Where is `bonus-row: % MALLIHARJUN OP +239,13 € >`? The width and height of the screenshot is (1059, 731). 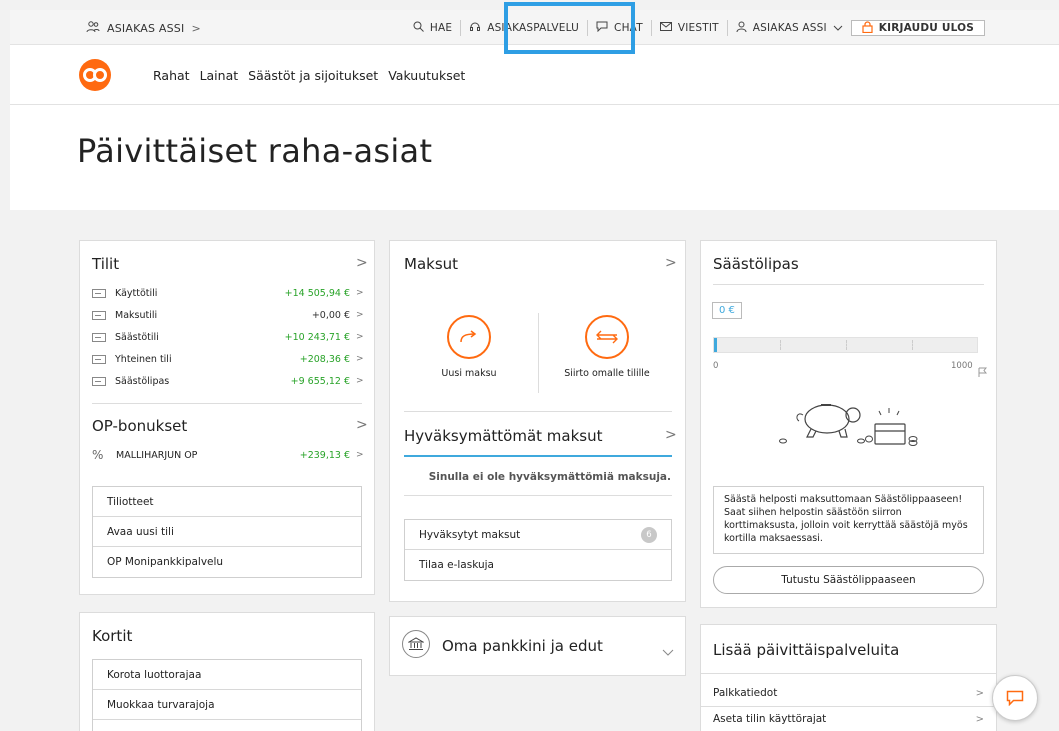
bonus-row: % MALLIHARJUN OP +239,13 € > is located at coordinates (228, 455).